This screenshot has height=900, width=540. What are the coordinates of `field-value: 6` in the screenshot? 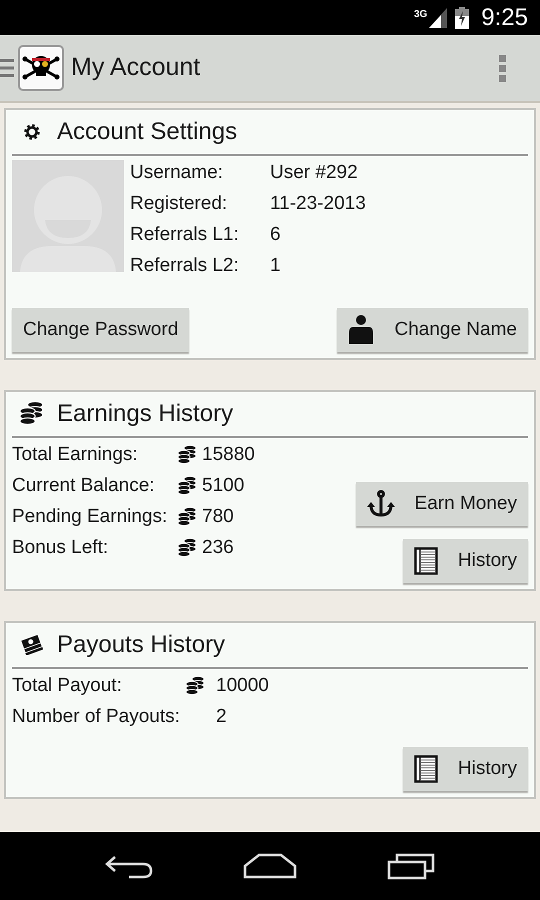 It's located at (276, 235).